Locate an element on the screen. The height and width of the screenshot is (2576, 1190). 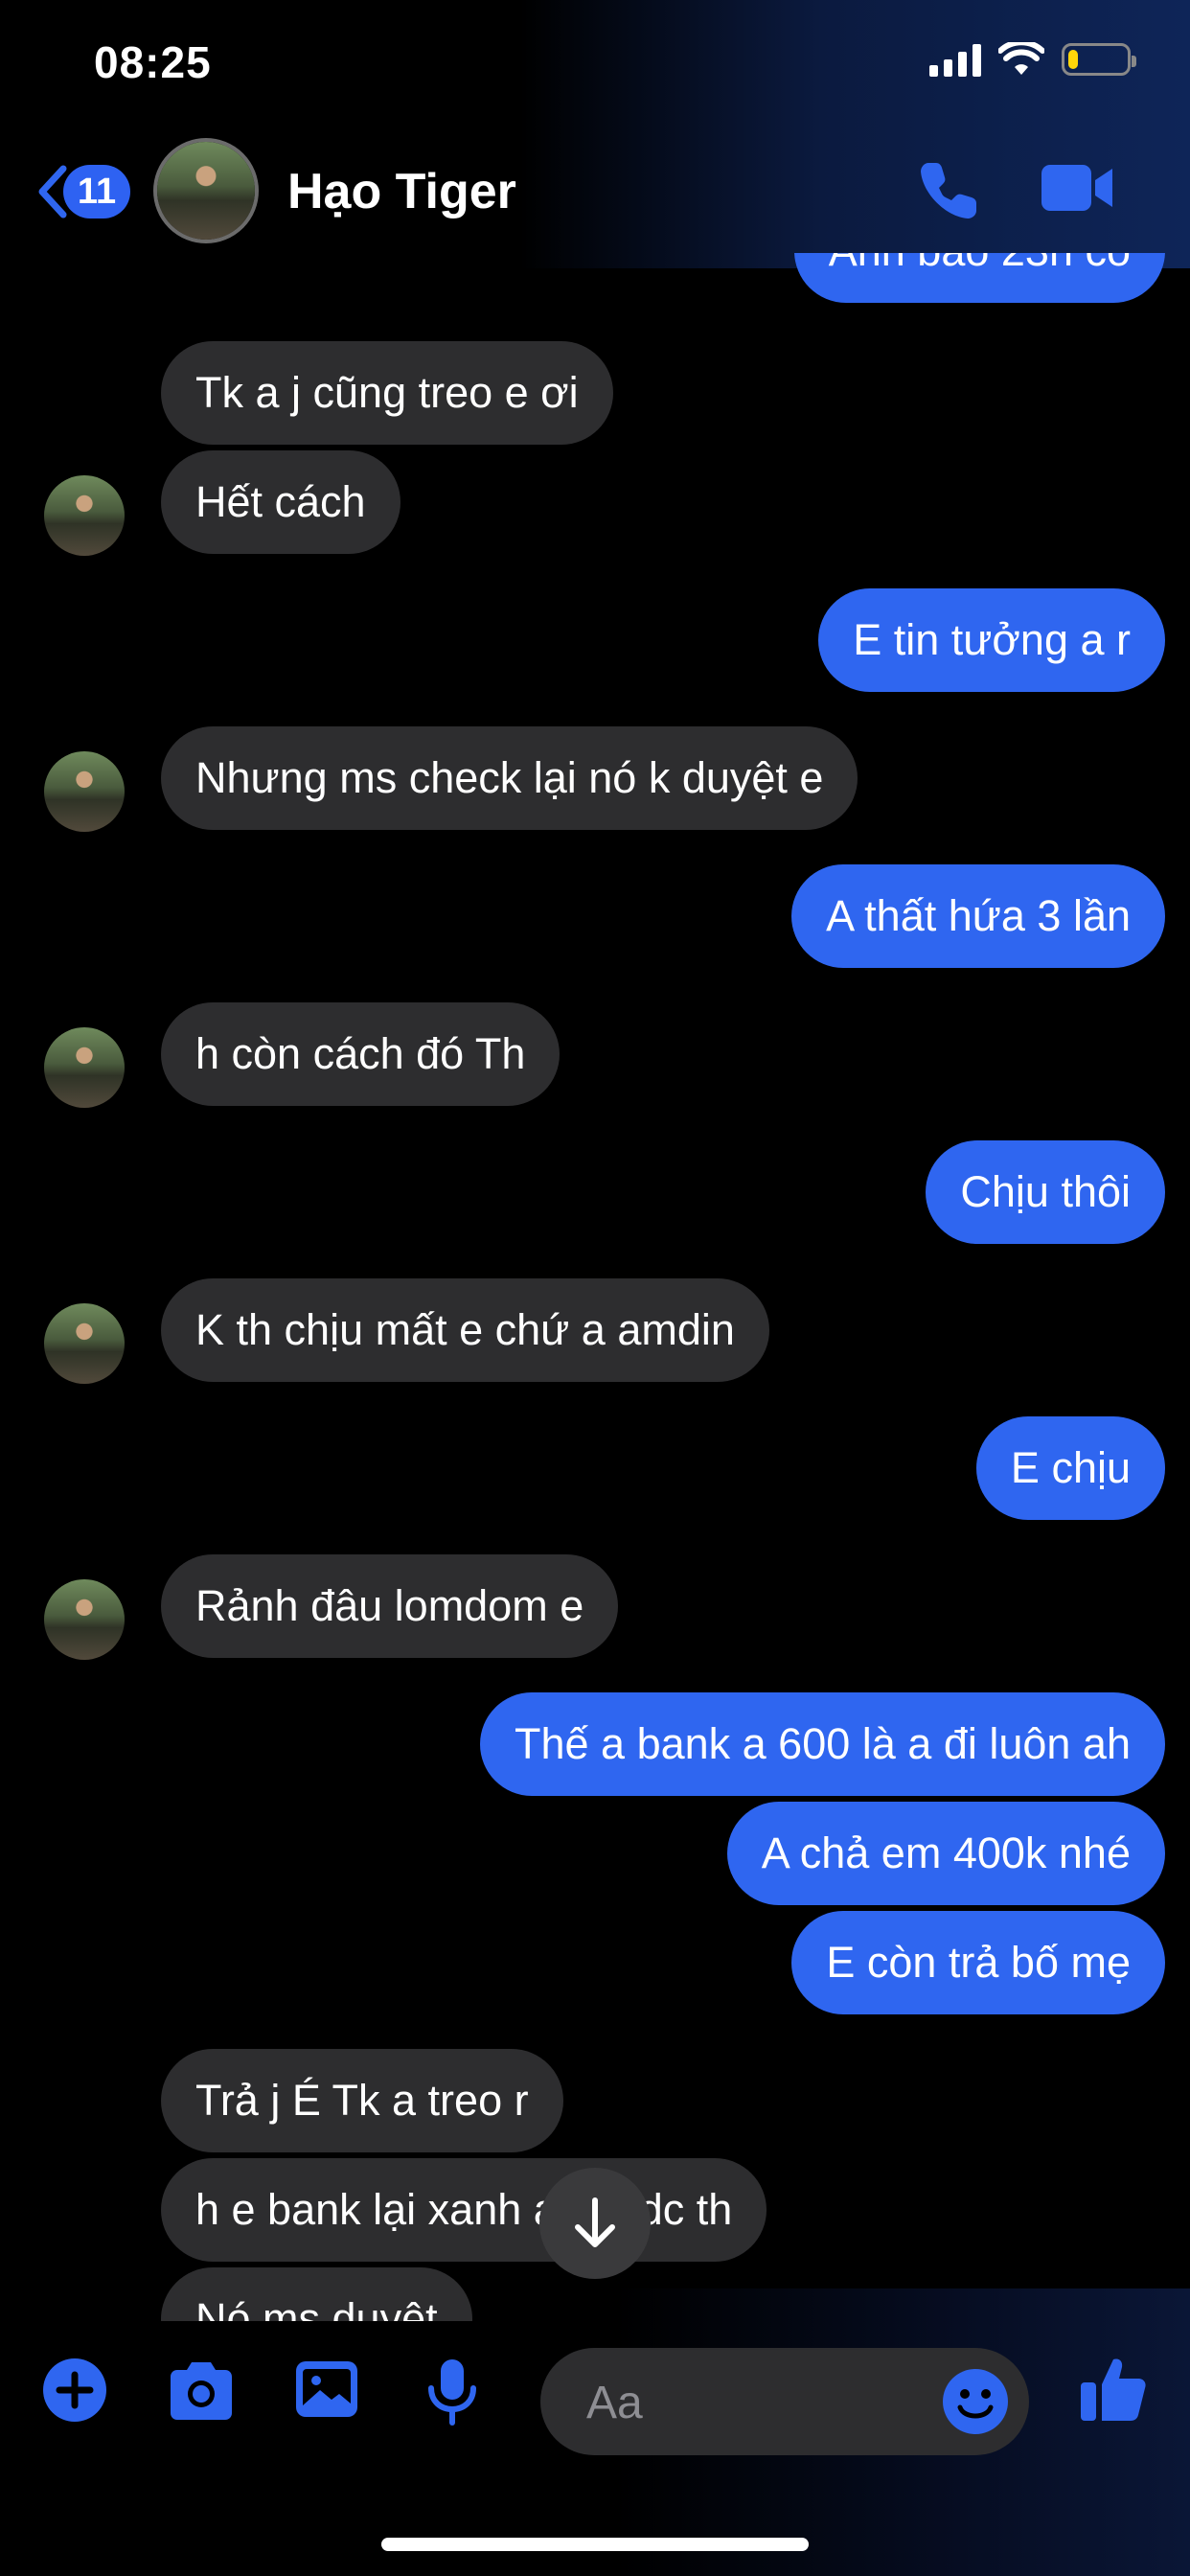
video-call-button is located at coordinates (1078, 190).